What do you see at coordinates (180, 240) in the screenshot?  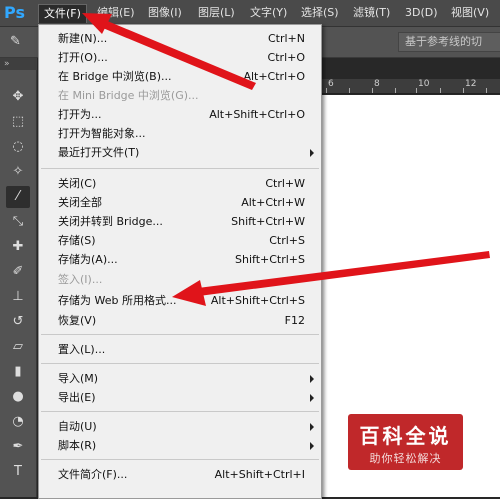 I see `menu-item-save: 存储(S) Ctrl+S` at bounding box center [180, 240].